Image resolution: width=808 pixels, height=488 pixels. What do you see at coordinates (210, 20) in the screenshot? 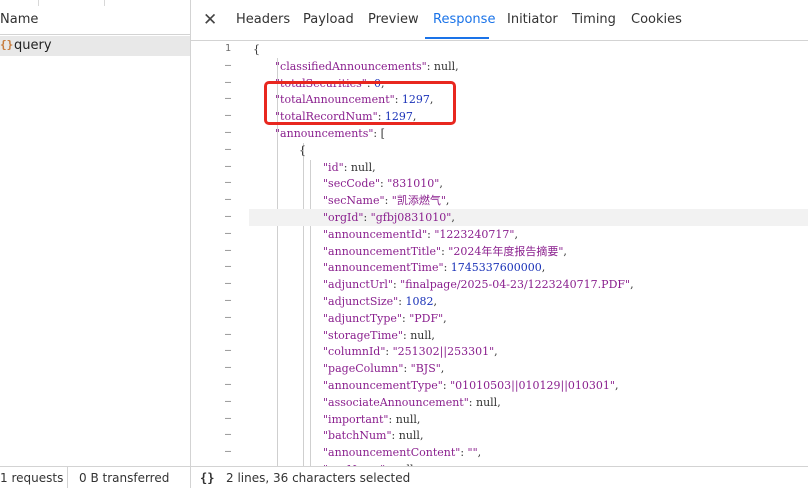
I see `close-icon: ✕` at bounding box center [210, 20].